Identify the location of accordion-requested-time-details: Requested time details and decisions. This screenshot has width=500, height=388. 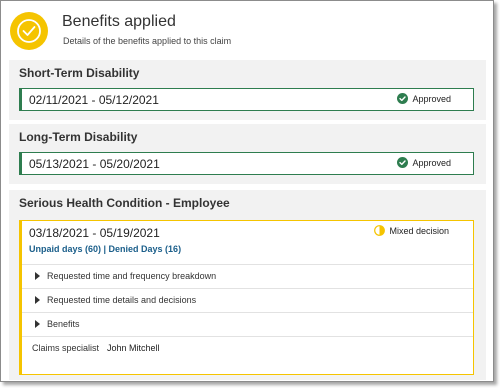
(247, 300).